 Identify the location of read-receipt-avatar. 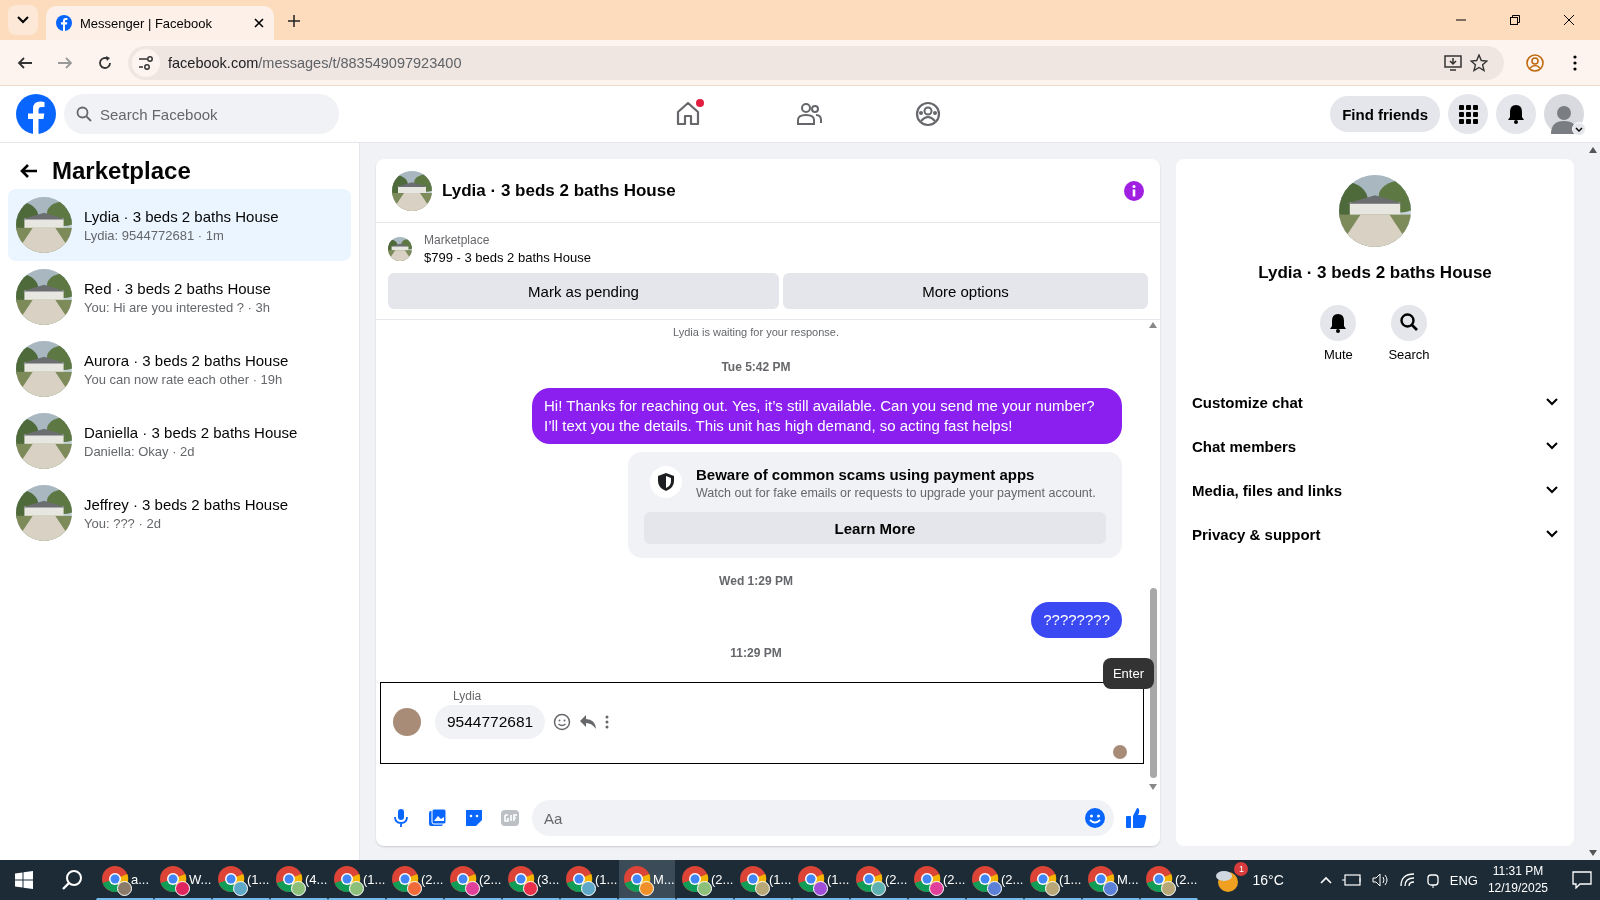
(1120, 752).